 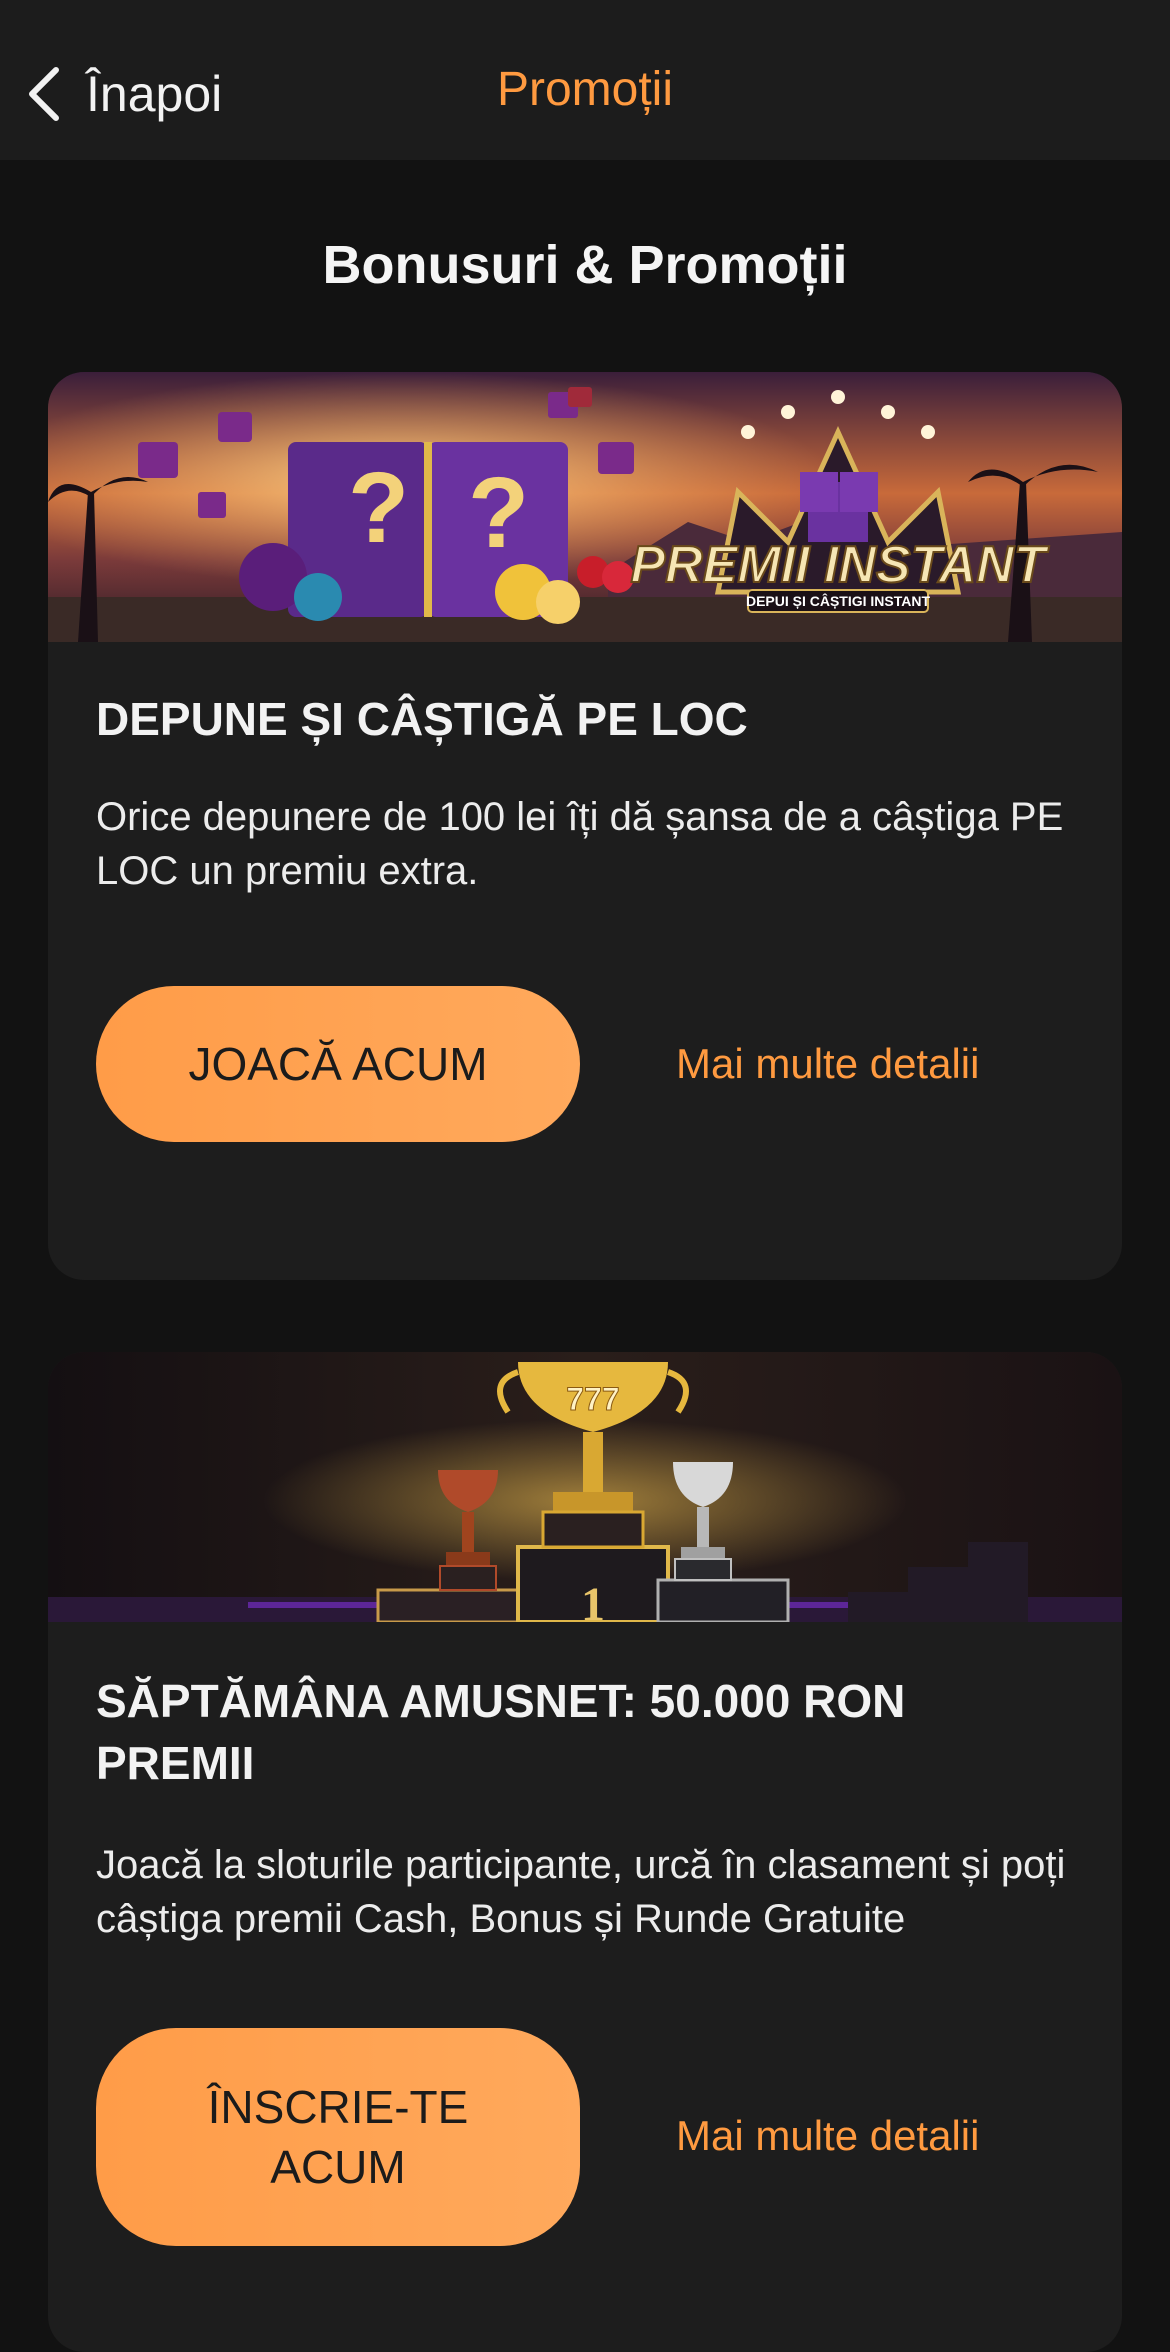 I want to click on page-title: Promoții, so click(x=585, y=89).